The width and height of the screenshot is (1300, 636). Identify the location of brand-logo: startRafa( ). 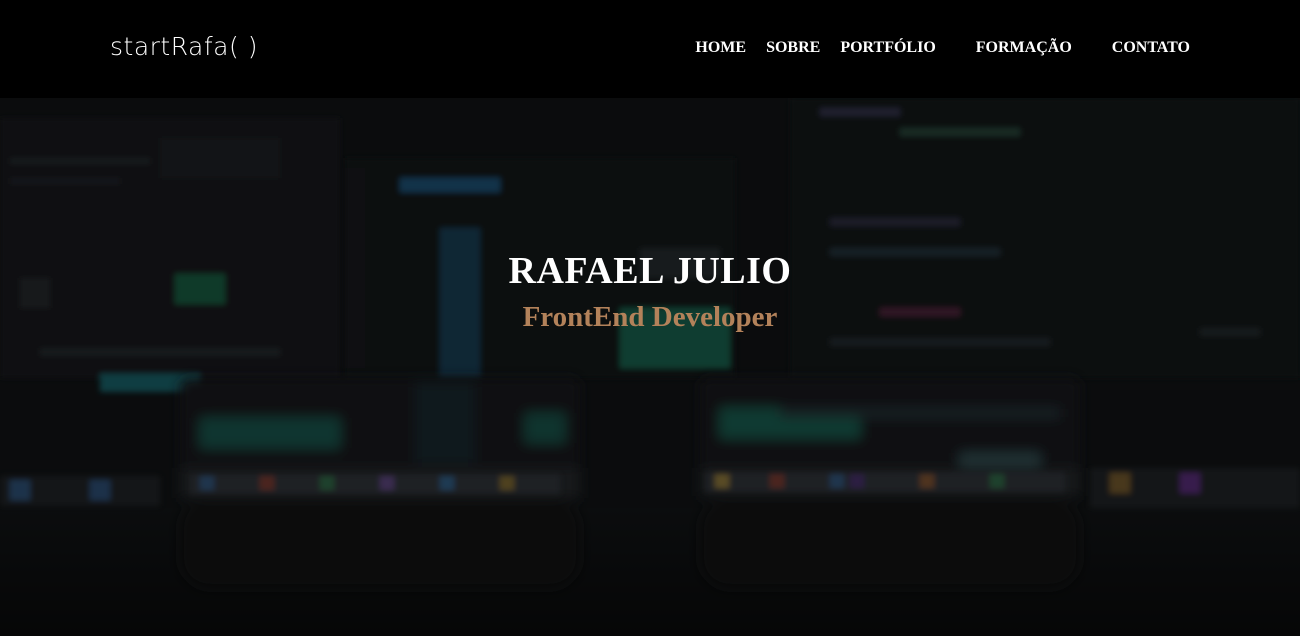
(184, 47).